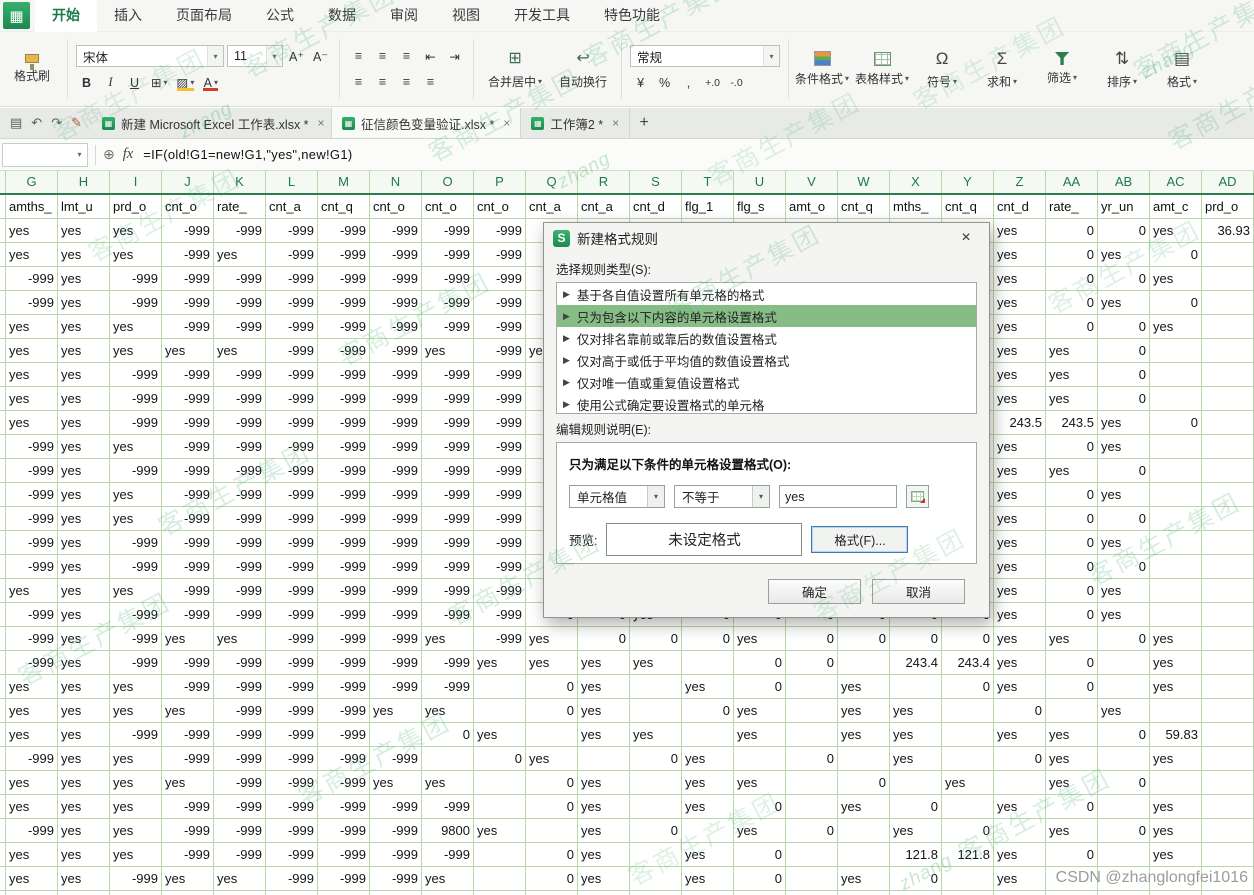 This screenshot has width=1254, height=895. I want to click on column-header-W: W, so click(864, 182).